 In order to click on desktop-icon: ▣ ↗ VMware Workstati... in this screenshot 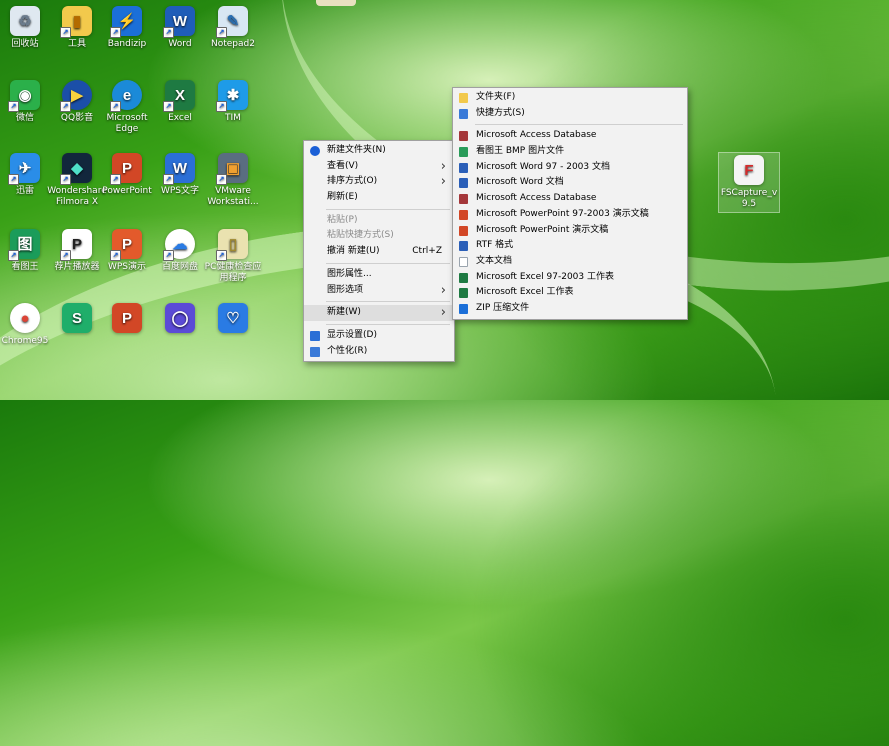, I will do `click(233, 180)`.